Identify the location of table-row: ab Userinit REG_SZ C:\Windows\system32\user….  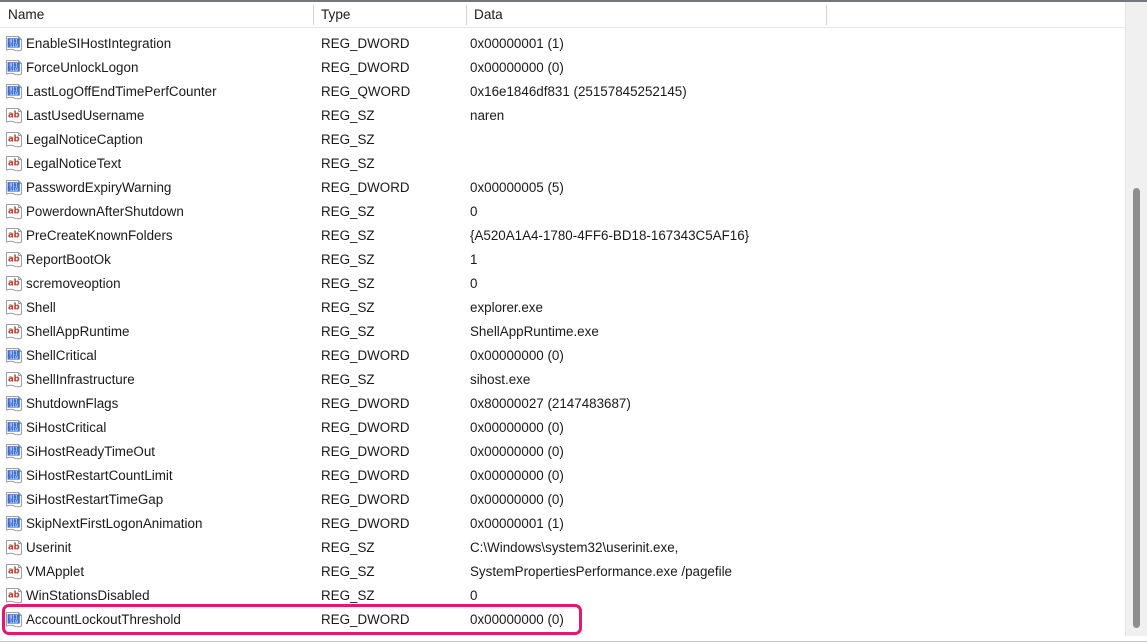
(573, 548).